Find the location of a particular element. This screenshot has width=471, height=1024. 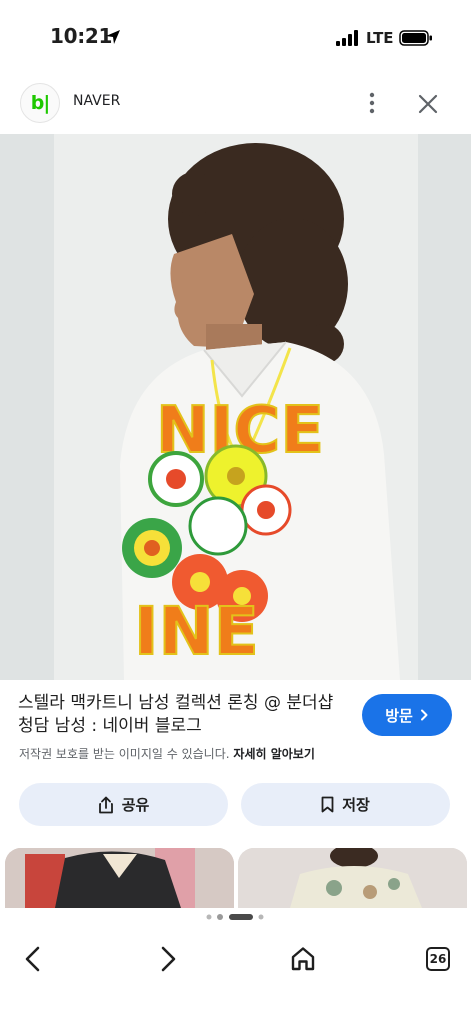

forward-icon is located at coordinates (167, 959).